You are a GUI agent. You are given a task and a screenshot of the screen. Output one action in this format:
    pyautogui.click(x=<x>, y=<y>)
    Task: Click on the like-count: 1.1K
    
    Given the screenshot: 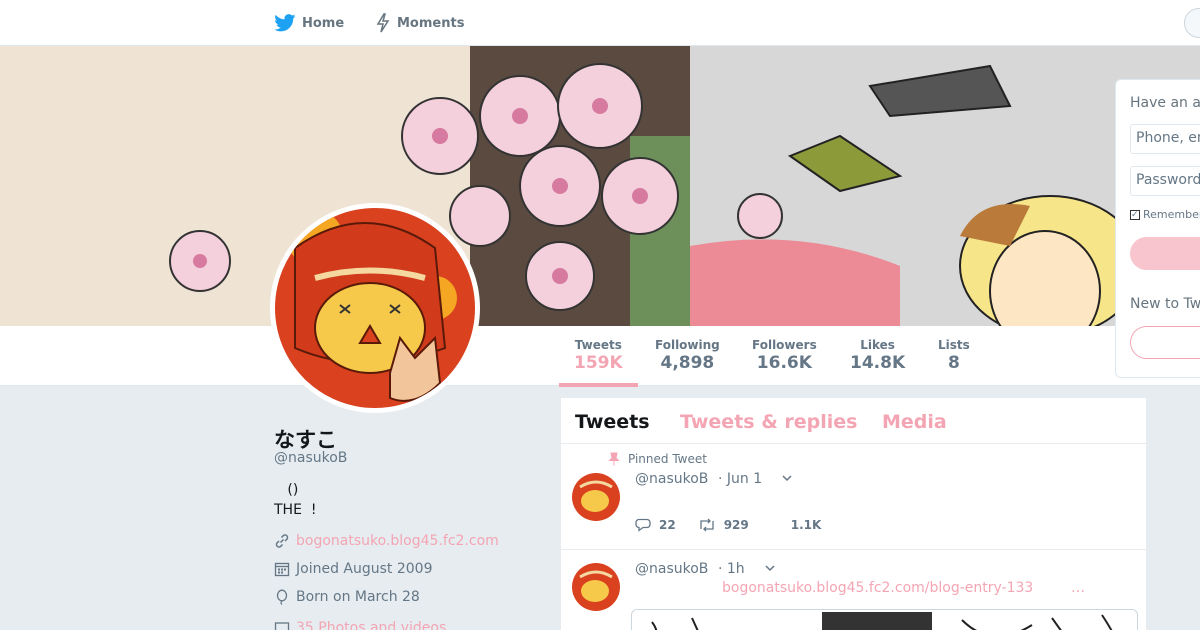 What is the action you would take?
    pyautogui.click(x=806, y=525)
    